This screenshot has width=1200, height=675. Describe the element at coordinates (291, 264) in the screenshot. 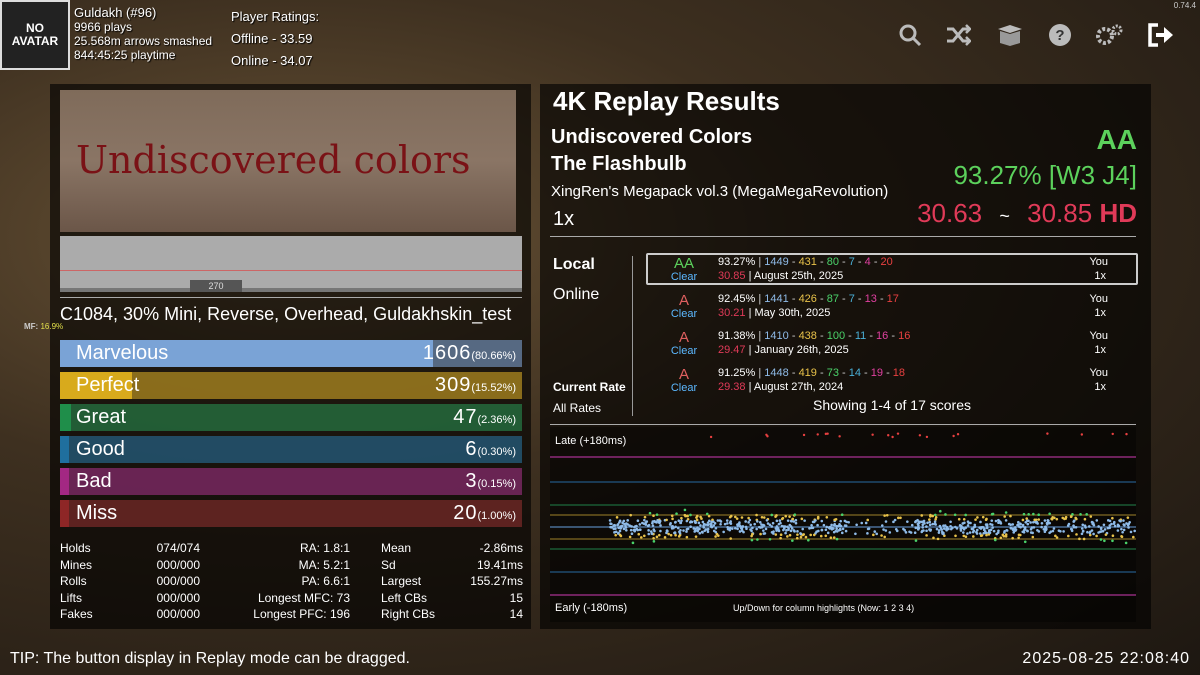

I see `life-graph: 270` at that location.